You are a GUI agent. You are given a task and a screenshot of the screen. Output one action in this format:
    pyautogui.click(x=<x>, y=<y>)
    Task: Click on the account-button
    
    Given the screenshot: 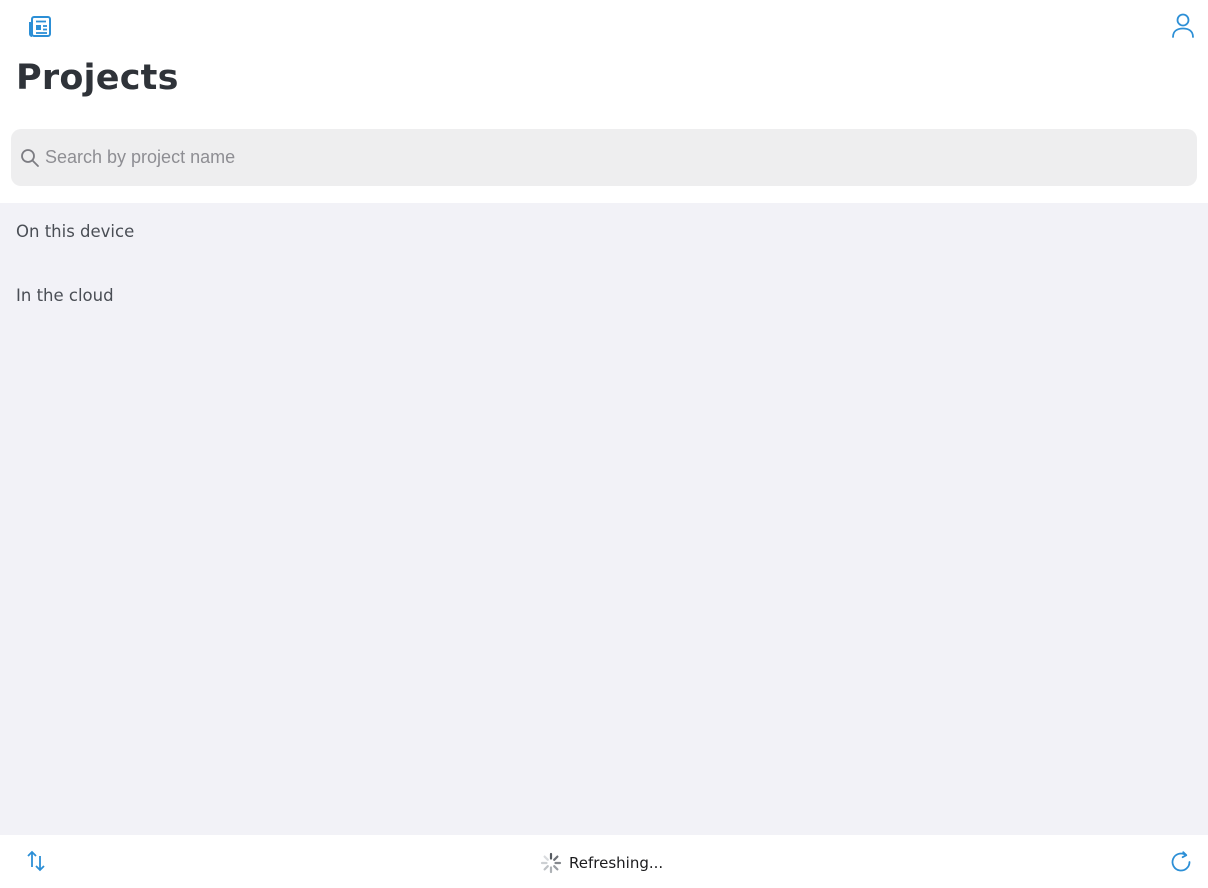 What is the action you would take?
    pyautogui.click(x=1183, y=26)
    